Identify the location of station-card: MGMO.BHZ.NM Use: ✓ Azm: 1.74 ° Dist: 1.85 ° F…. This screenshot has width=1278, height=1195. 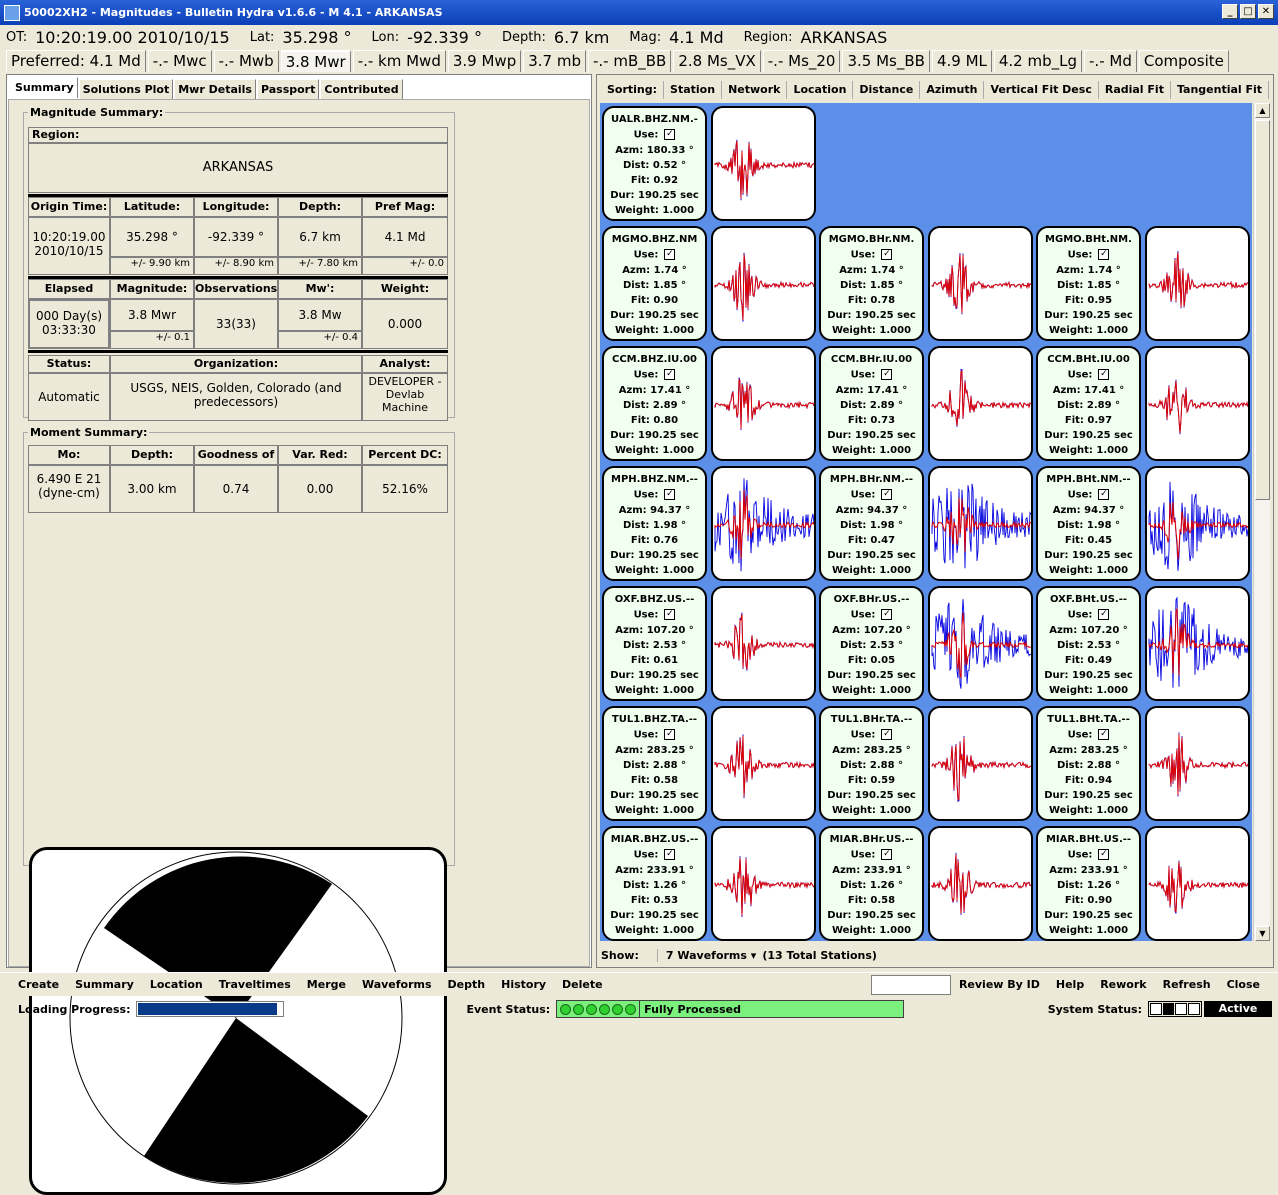
(654, 283).